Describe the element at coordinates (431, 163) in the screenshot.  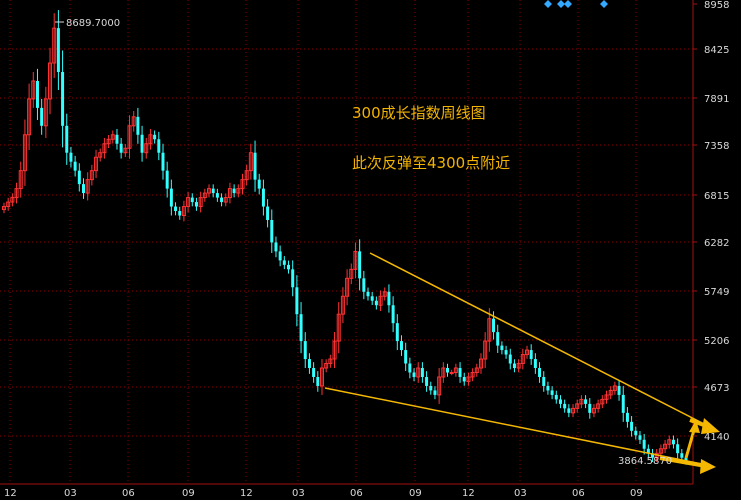
I see `annotation-rebound: 此次反弹至4300点附近` at that location.